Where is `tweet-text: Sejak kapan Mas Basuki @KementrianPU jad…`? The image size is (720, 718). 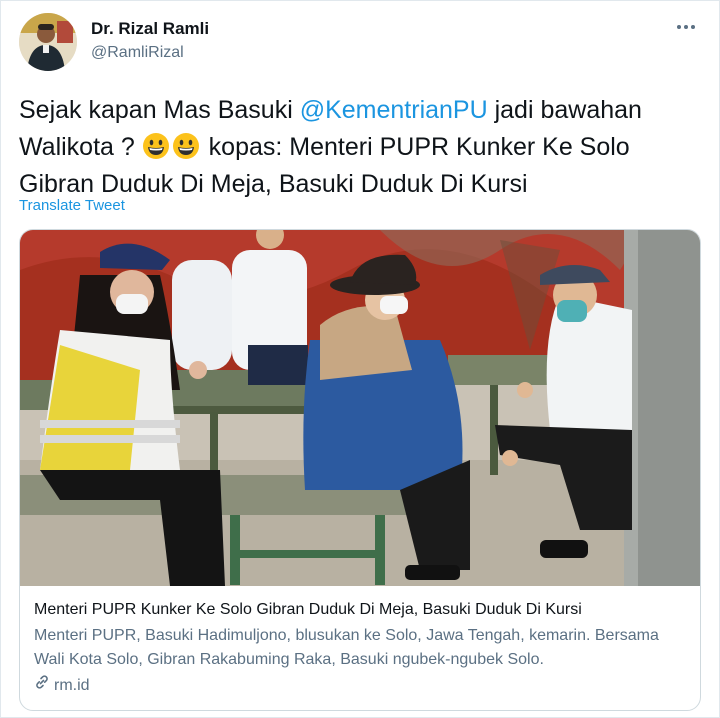
tweet-text: Sejak kapan Mas Basuki @KementrianPU jad… is located at coordinates (364, 147).